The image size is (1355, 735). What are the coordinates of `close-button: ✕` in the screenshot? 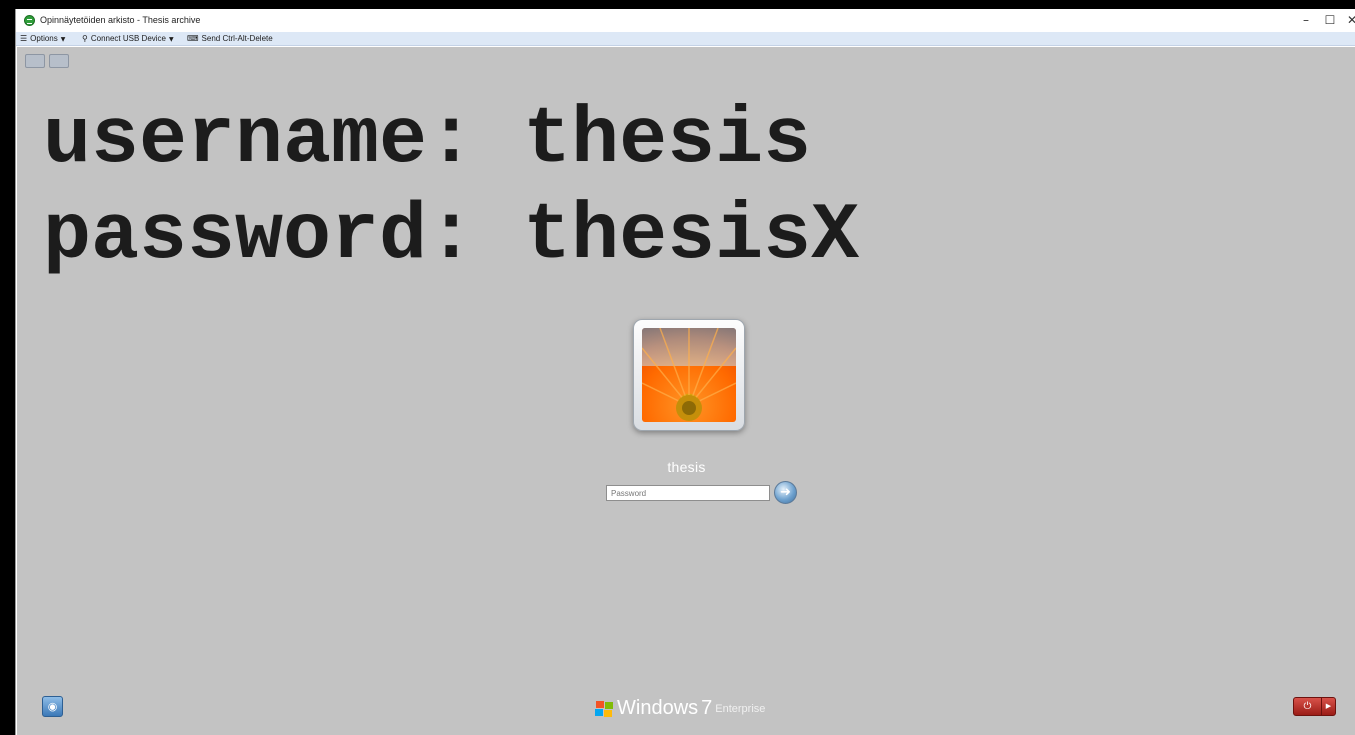 It's located at (1348, 20).